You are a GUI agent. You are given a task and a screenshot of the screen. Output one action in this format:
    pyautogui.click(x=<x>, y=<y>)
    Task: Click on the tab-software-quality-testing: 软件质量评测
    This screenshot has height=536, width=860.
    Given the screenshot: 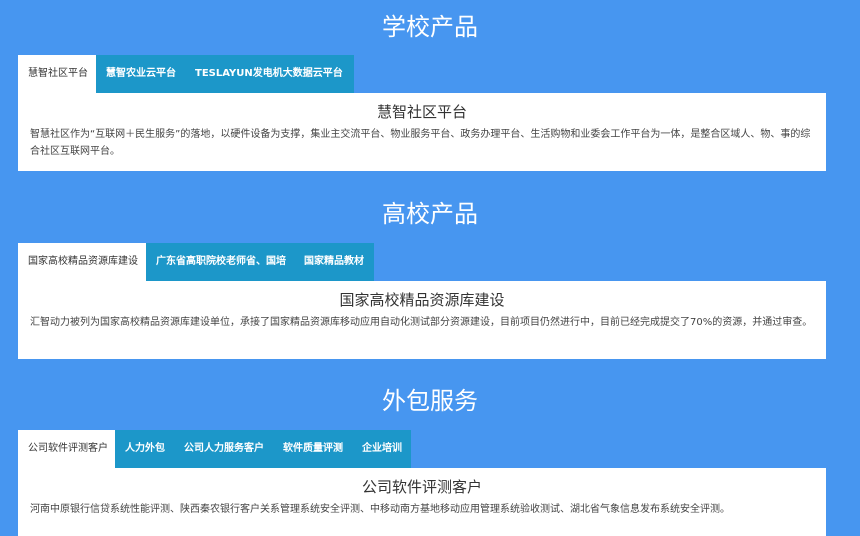 What is the action you would take?
    pyautogui.click(x=312, y=449)
    